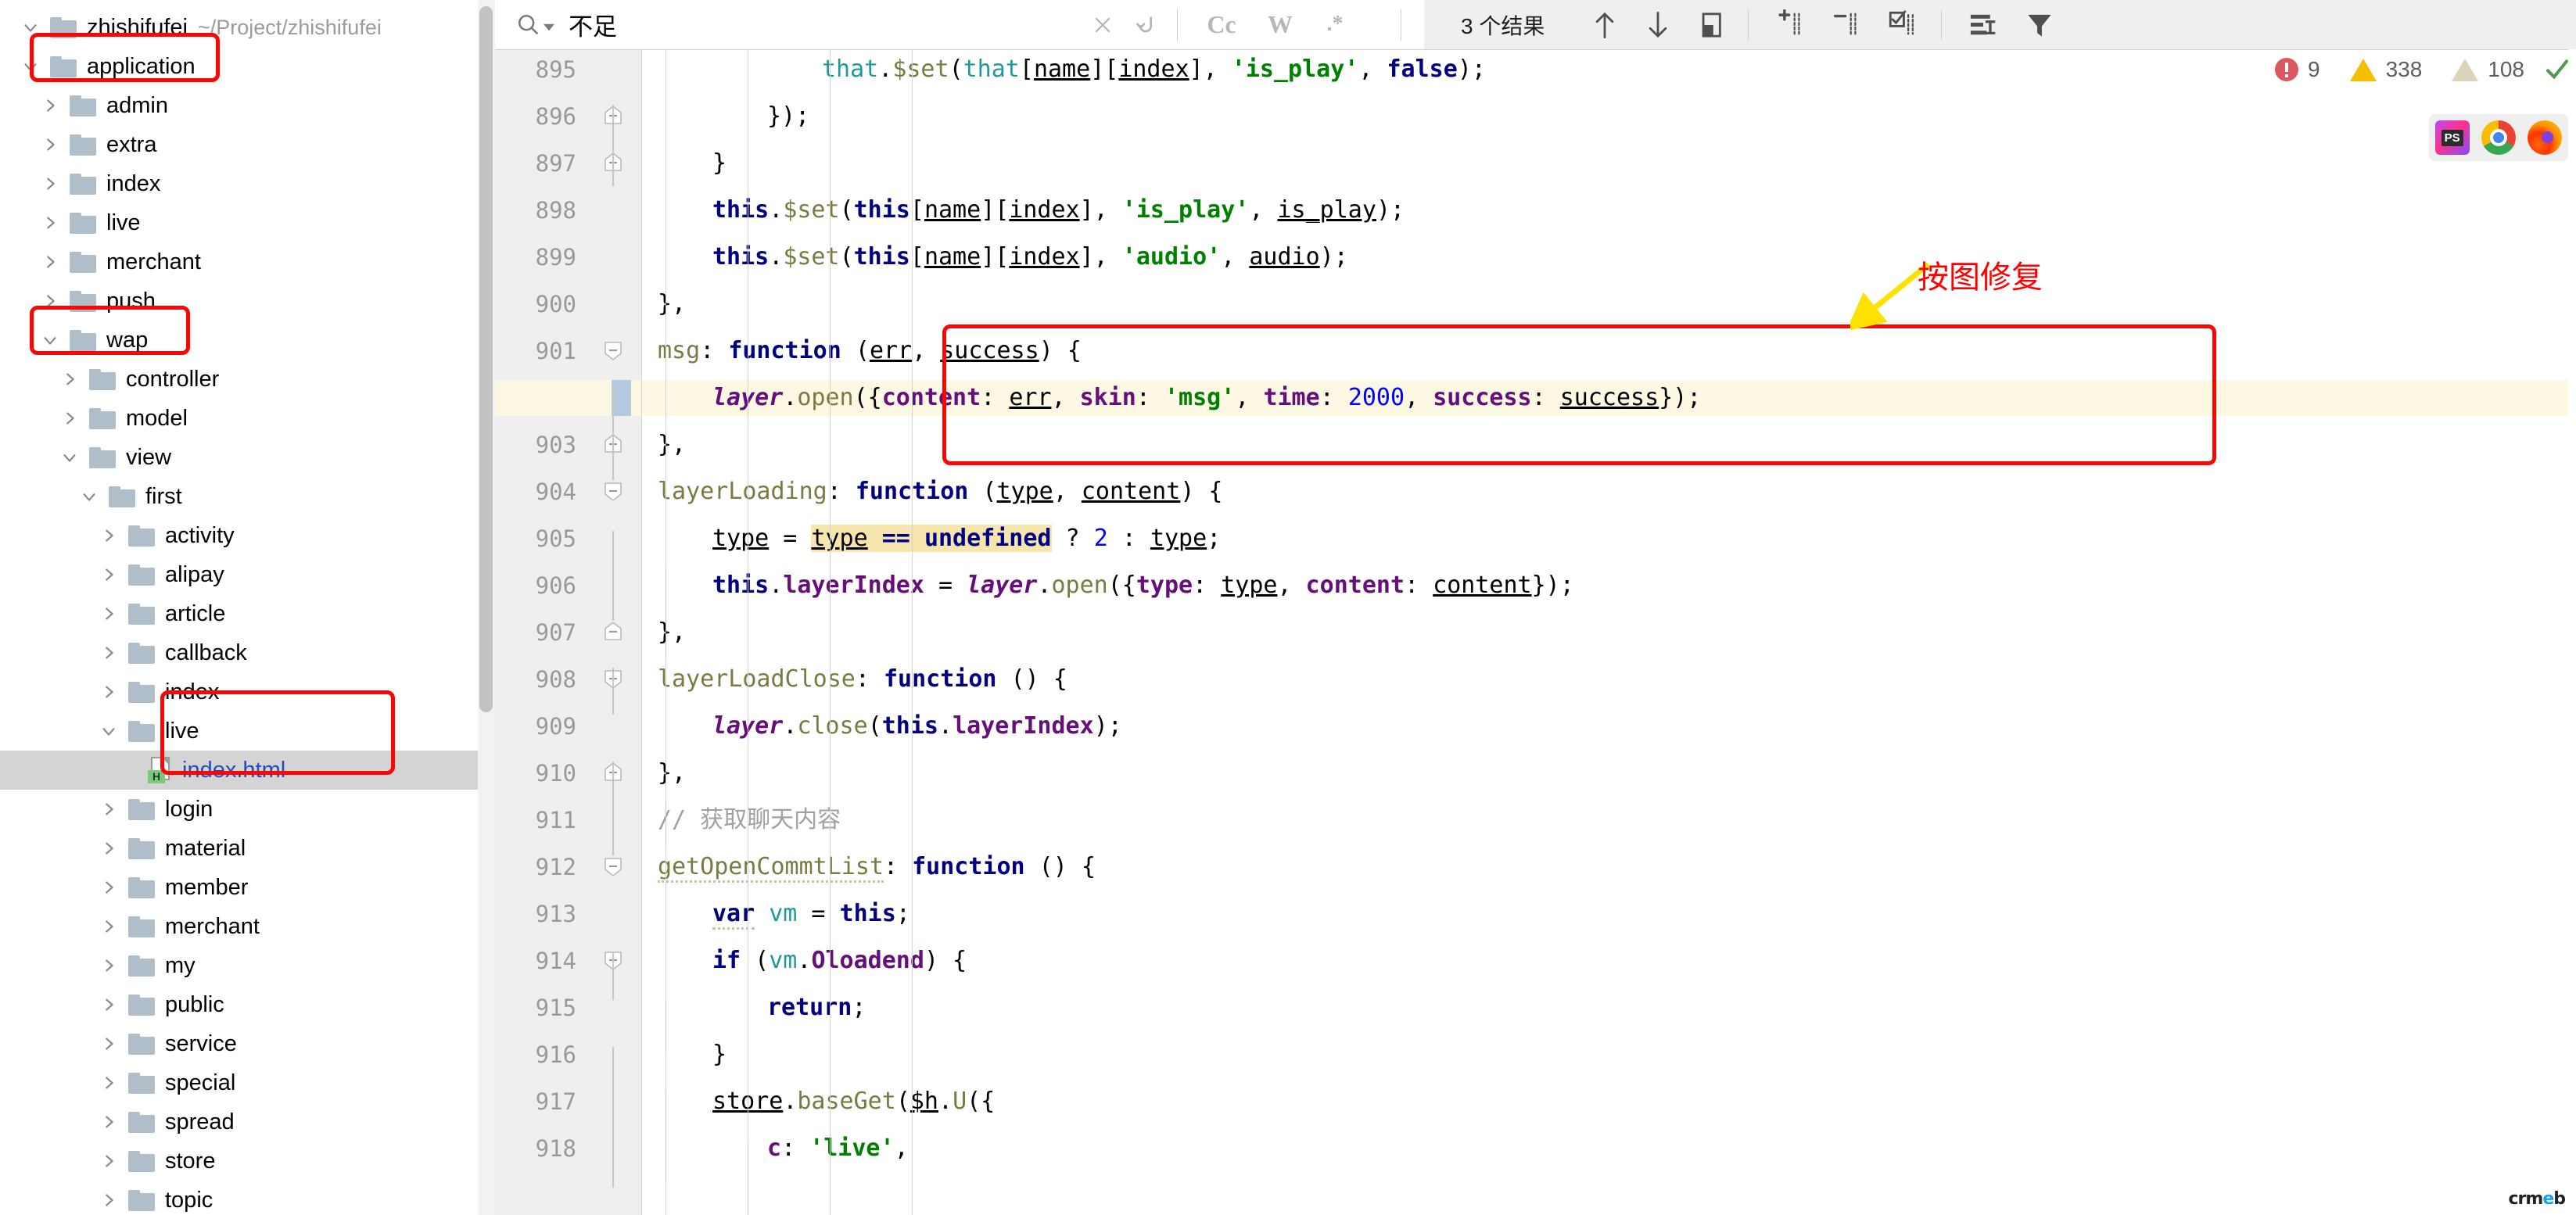  What do you see at coordinates (1903, 25) in the screenshot?
I see `select-all-icon` at bounding box center [1903, 25].